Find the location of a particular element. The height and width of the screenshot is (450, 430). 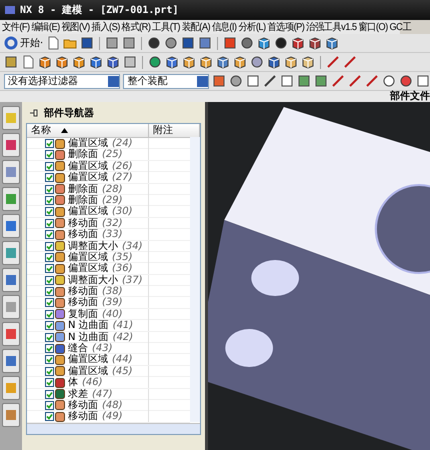

tree-item: 偏置区域 (36) is located at coordinates (88, 268).